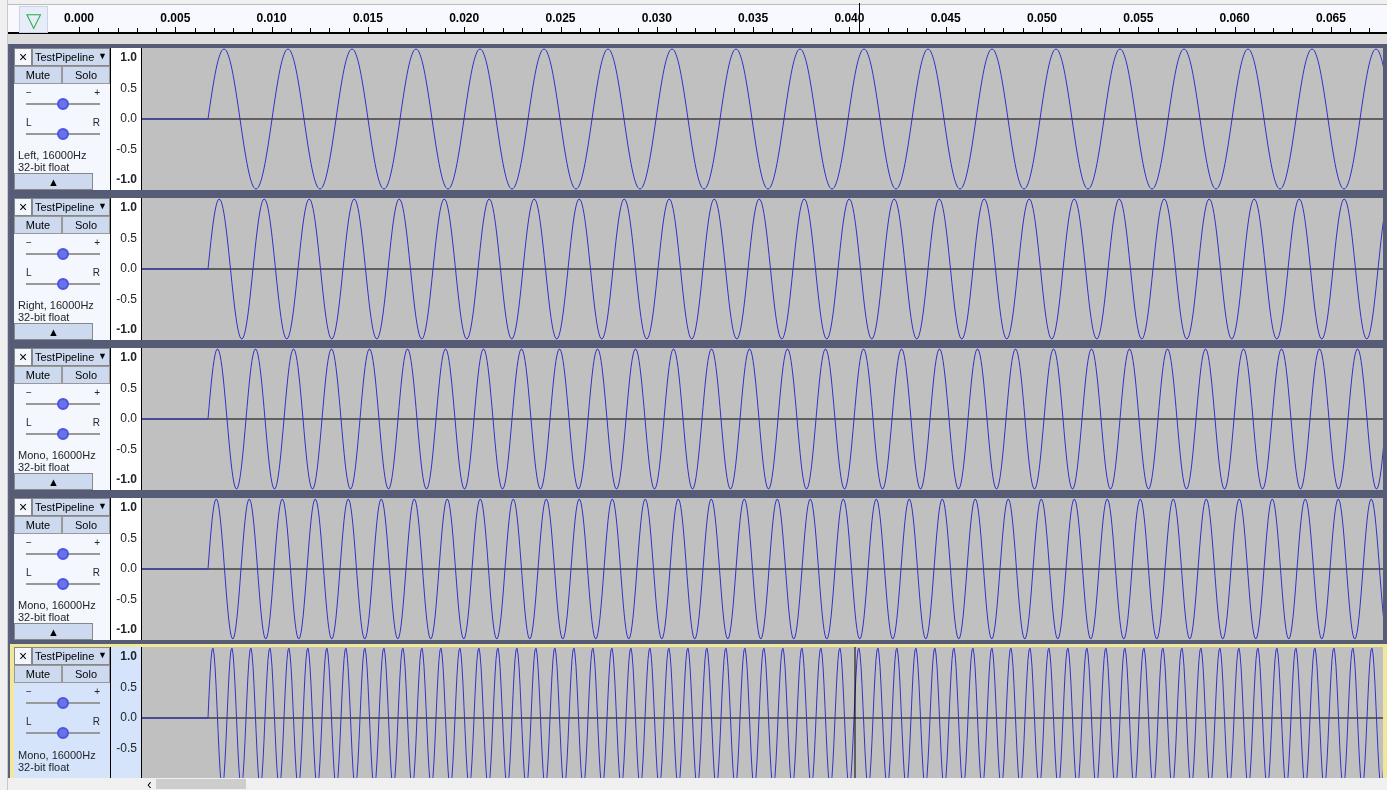  I want to click on scrollbar-thumb, so click(200, 784).